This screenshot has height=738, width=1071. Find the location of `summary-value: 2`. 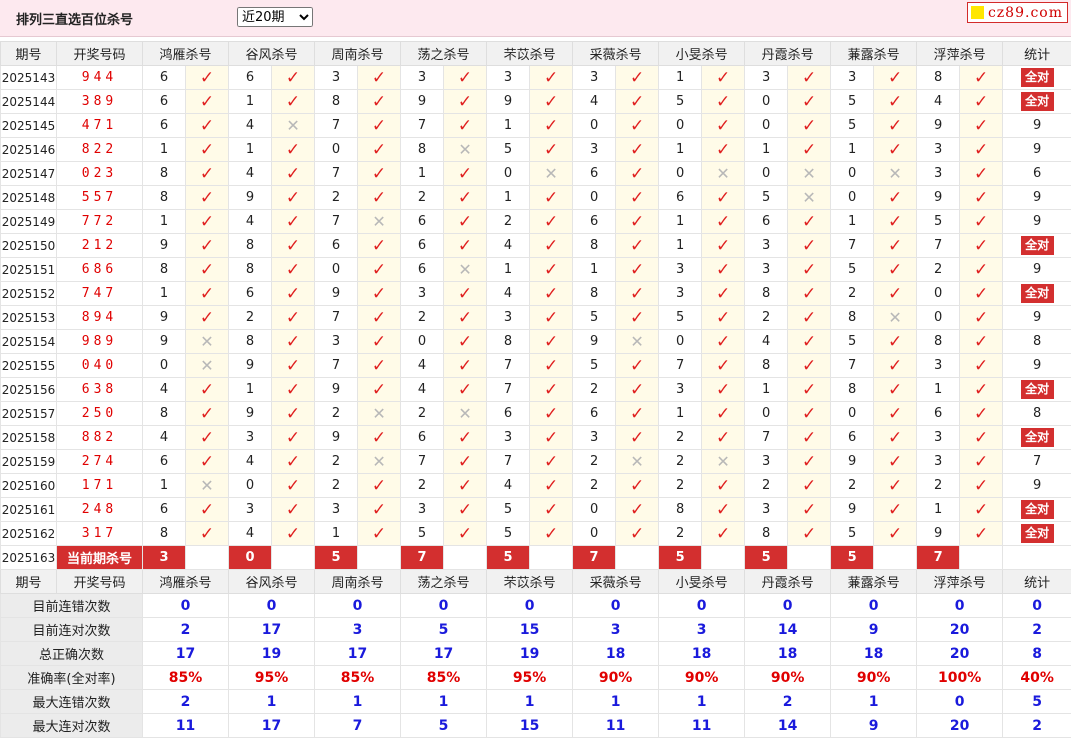

summary-value: 2 is located at coordinates (186, 630).